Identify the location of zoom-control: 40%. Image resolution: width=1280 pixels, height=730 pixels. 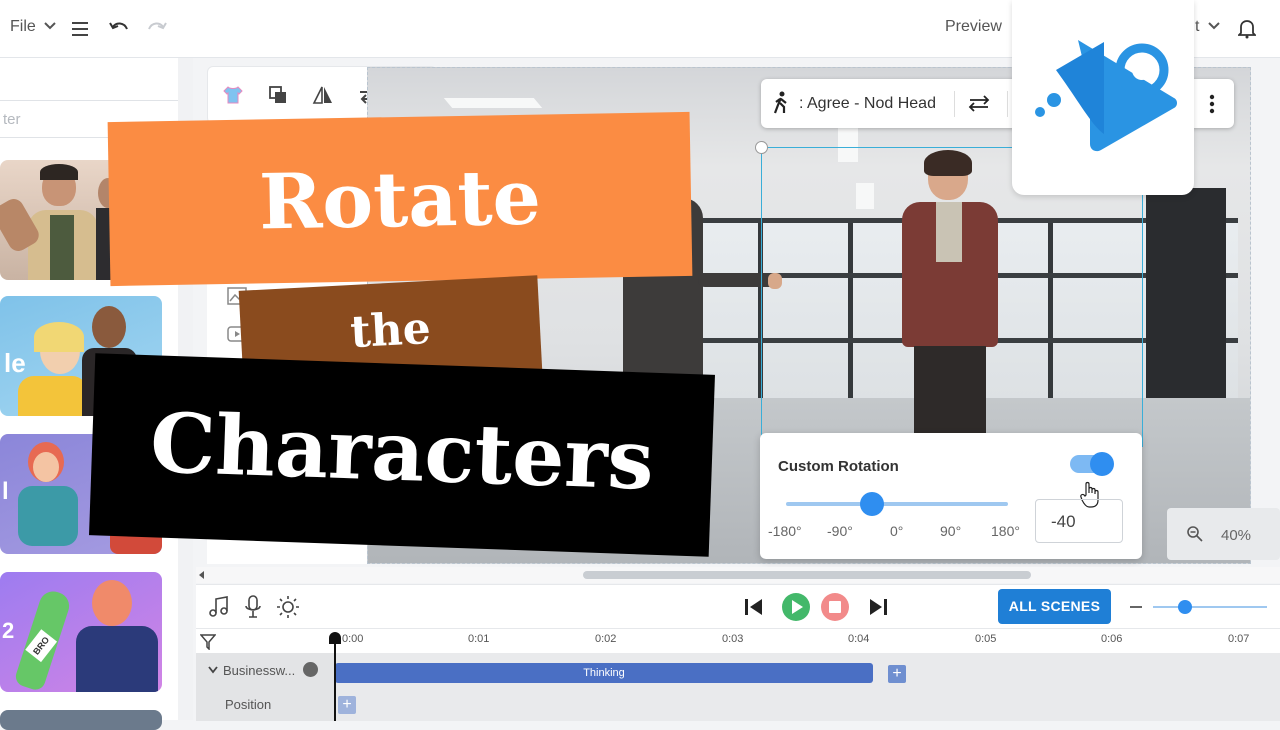
(1223, 534).